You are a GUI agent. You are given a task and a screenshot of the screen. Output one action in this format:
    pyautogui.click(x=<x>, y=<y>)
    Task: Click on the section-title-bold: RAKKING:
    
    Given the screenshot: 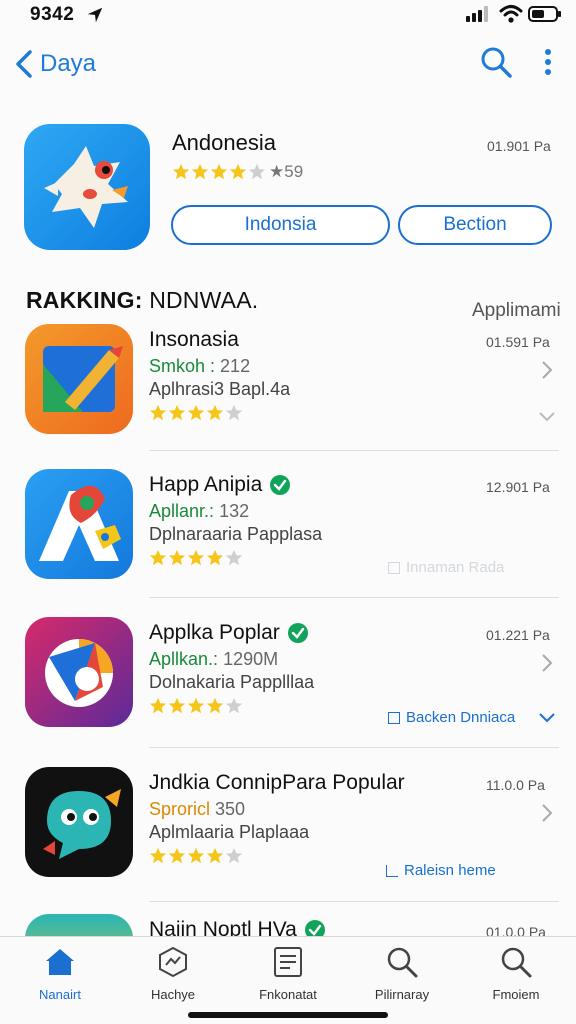 What is the action you would take?
    pyautogui.click(x=84, y=300)
    